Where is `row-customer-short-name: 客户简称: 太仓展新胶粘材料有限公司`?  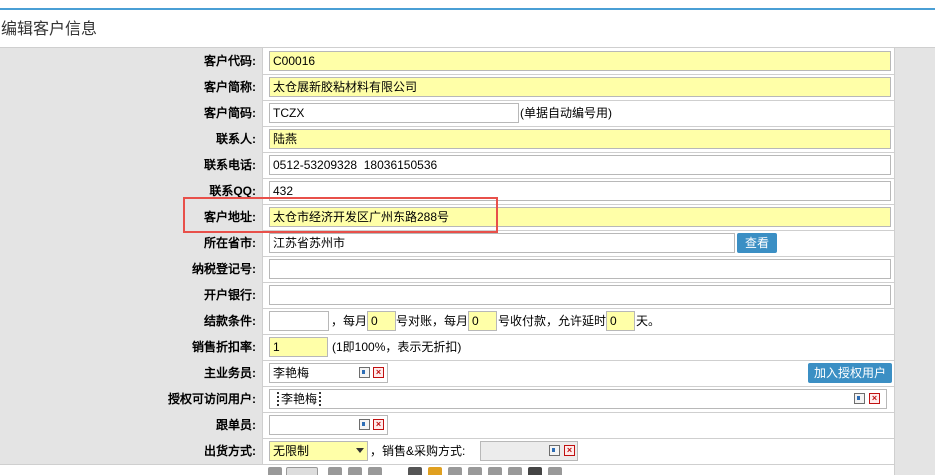 row-customer-short-name: 客户简称: 太仓展新胶粘材料有限公司 is located at coordinates (447, 87).